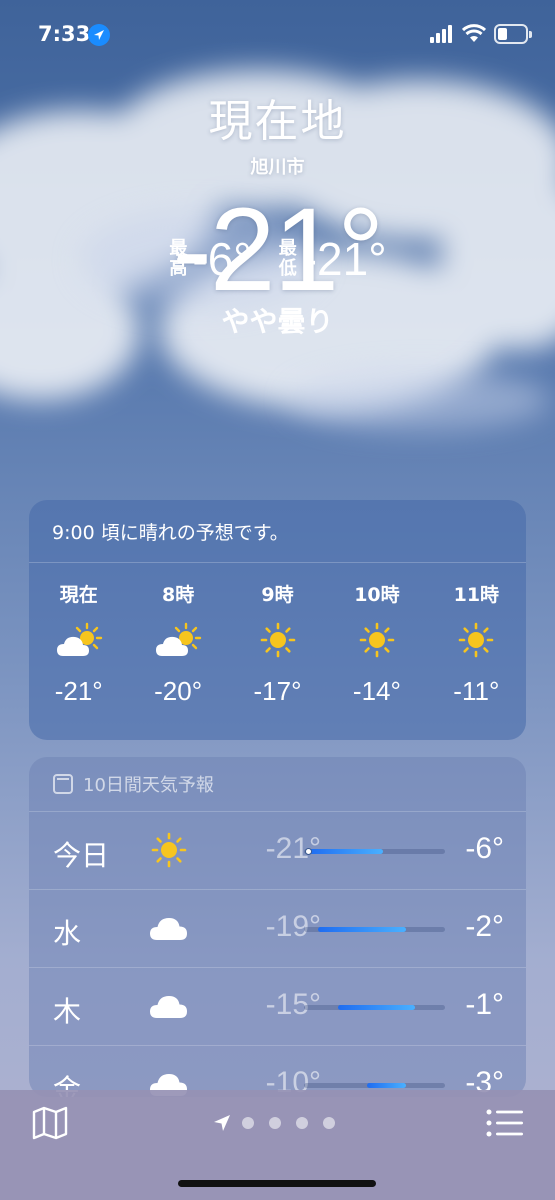 The height and width of the screenshot is (1200, 555). What do you see at coordinates (344, 259) in the screenshot?
I see `low-temperature: -21°` at bounding box center [344, 259].